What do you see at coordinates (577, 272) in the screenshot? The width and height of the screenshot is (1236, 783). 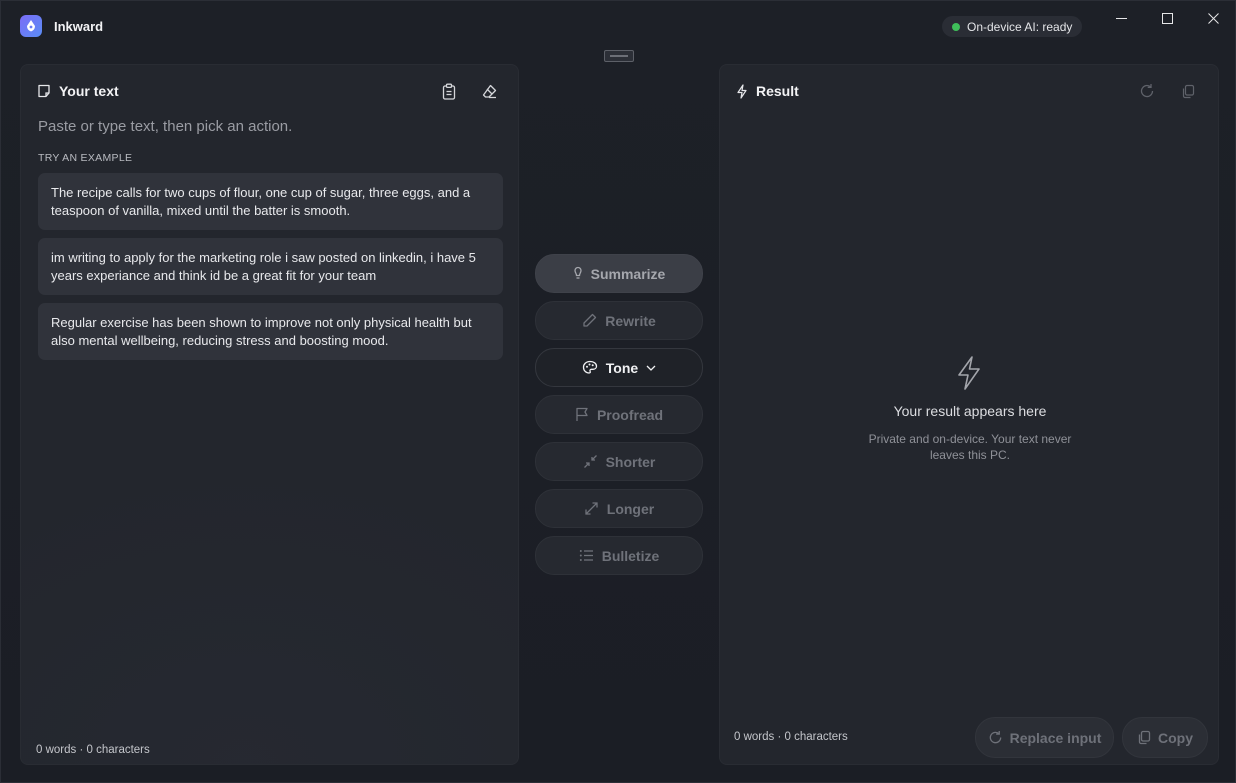 I see `bulb-icon` at bounding box center [577, 272].